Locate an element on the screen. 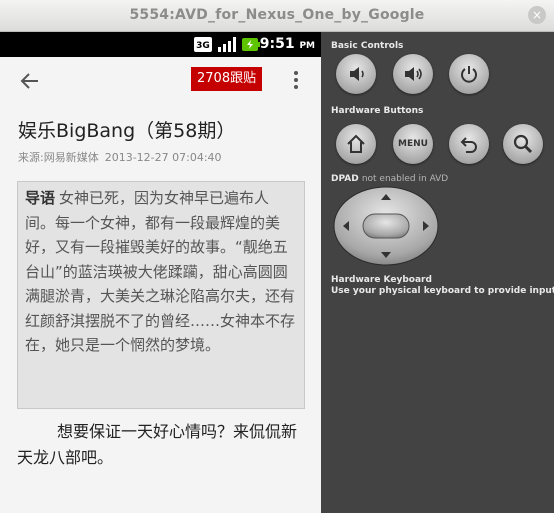 The height and width of the screenshot is (513, 554). svg-text: 3G is located at coordinates (203, 46).